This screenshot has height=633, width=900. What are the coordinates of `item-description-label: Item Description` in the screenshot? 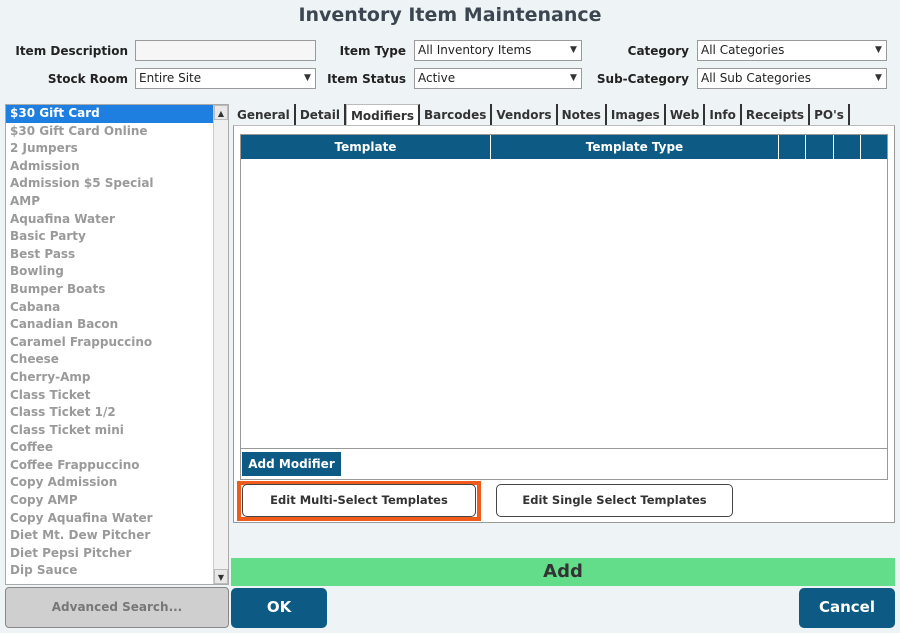 It's located at (71, 51).